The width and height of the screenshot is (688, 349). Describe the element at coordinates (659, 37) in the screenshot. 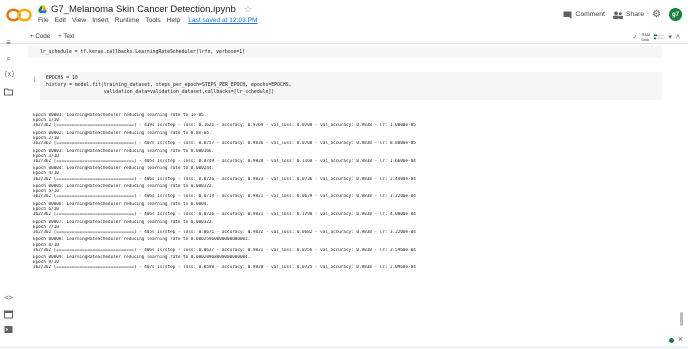

I see `resource-bars-icon` at that location.